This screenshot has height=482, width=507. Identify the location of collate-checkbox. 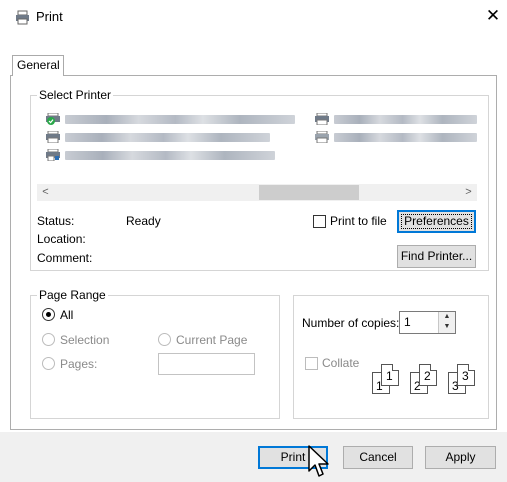
(311, 363).